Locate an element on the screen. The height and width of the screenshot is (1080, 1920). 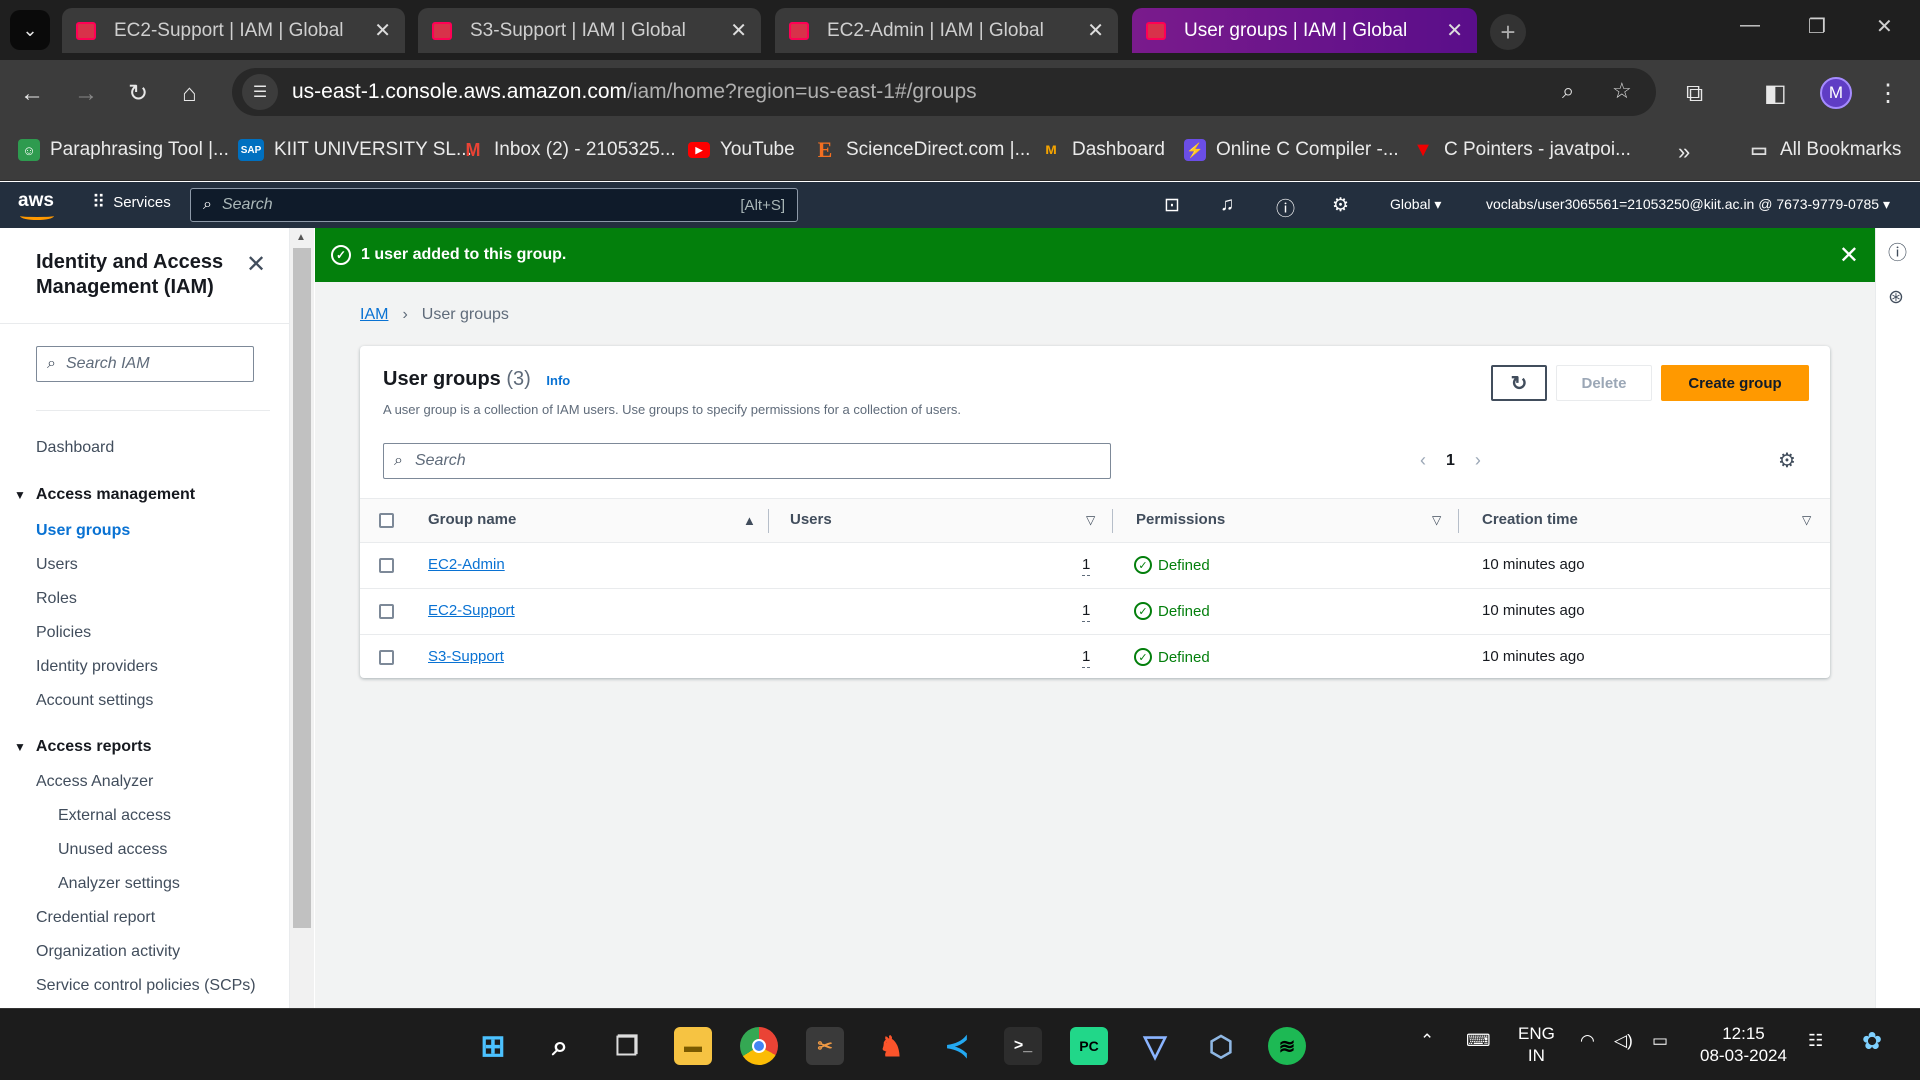
sidebar-item-access-analyzer: Access Analyzer is located at coordinates (94, 782).